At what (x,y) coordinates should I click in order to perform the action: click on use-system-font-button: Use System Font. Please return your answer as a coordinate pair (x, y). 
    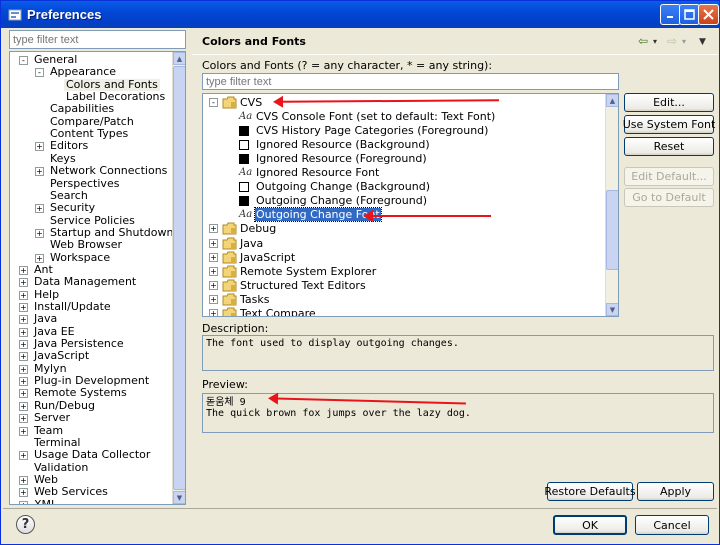
    Looking at the image, I should click on (669, 124).